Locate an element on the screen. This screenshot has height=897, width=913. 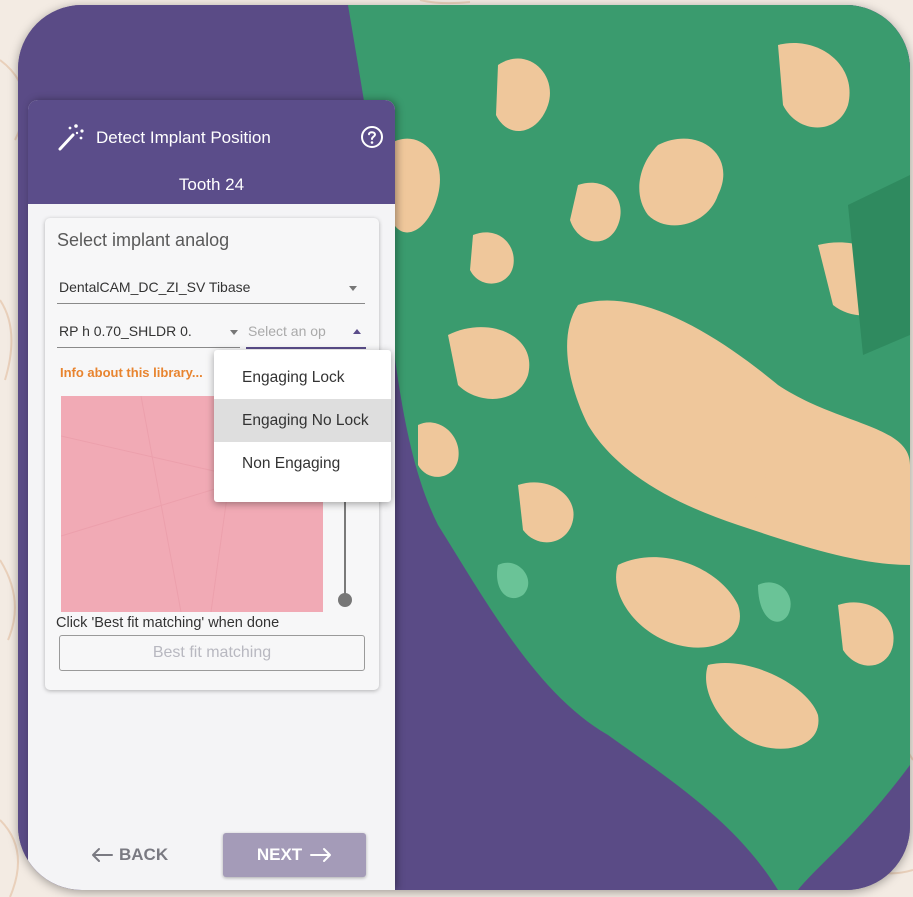
next-label: NEXT is located at coordinates (279, 854).